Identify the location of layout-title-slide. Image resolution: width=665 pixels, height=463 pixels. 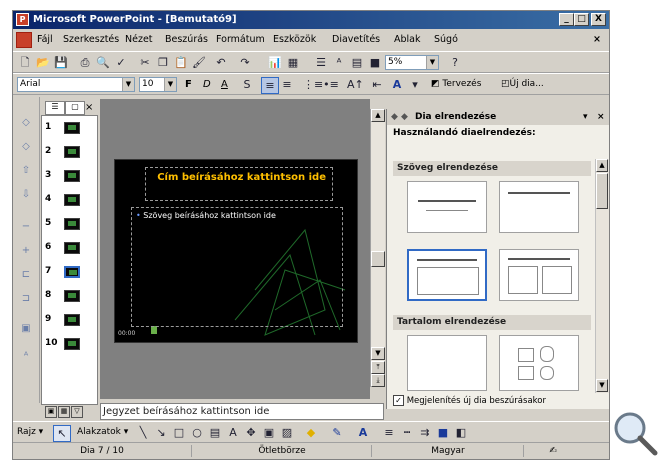
(447, 207).